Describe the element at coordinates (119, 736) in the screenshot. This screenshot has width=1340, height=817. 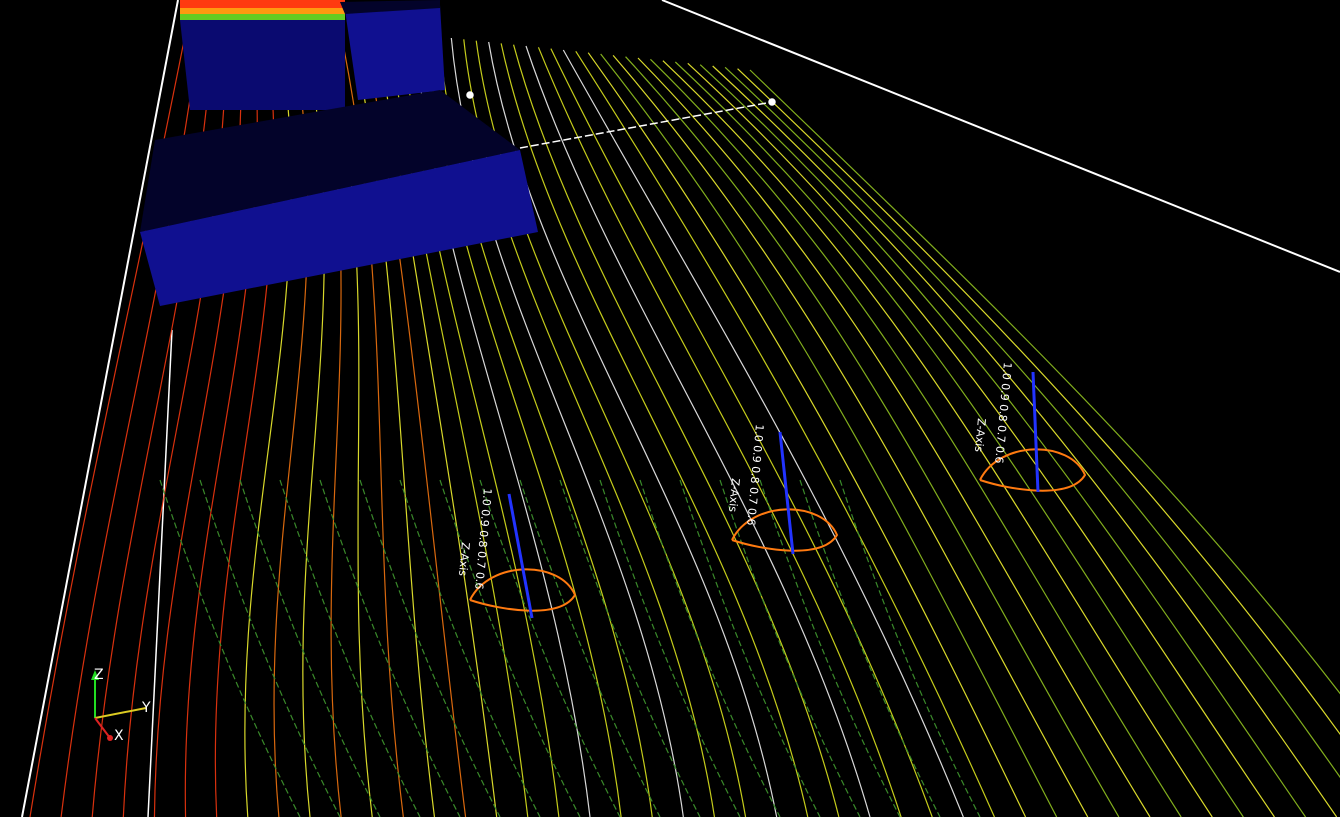
I see `x-axis-label: X` at that location.